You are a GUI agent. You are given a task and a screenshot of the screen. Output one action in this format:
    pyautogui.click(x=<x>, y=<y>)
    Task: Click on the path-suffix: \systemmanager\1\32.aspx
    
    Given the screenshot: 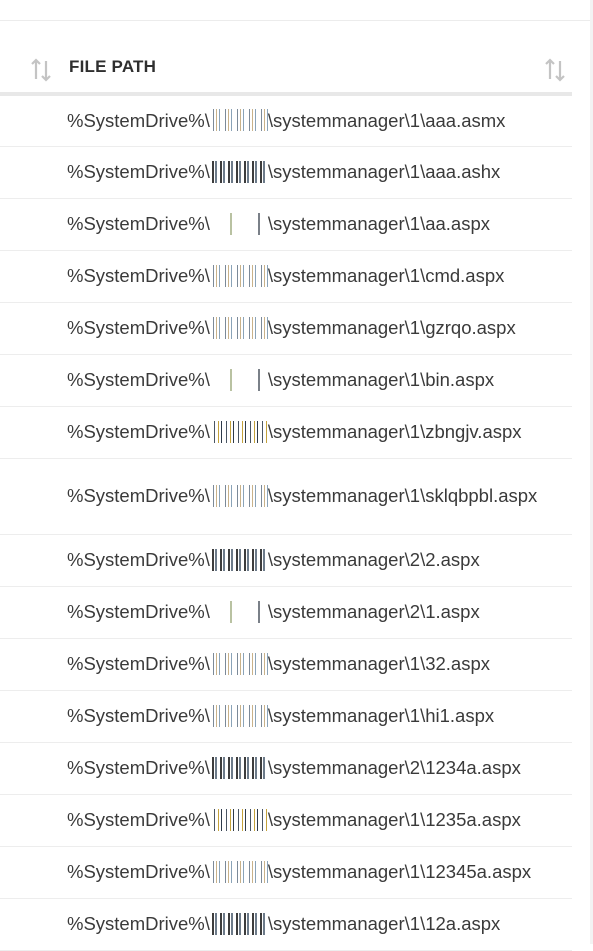 What is the action you would take?
    pyautogui.click(x=378, y=663)
    